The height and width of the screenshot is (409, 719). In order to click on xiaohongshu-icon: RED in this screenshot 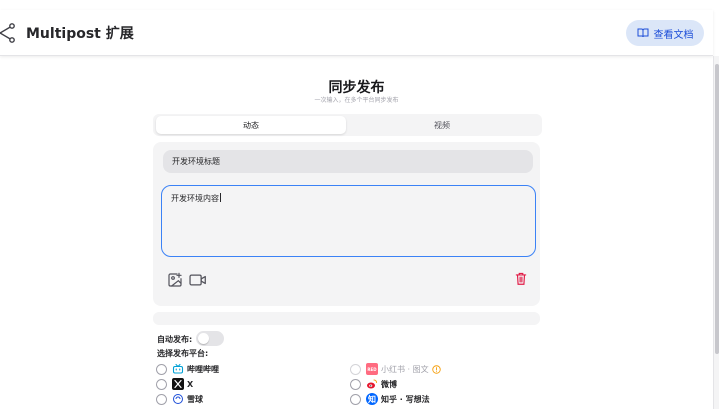, I will do `click(372, 369)`.